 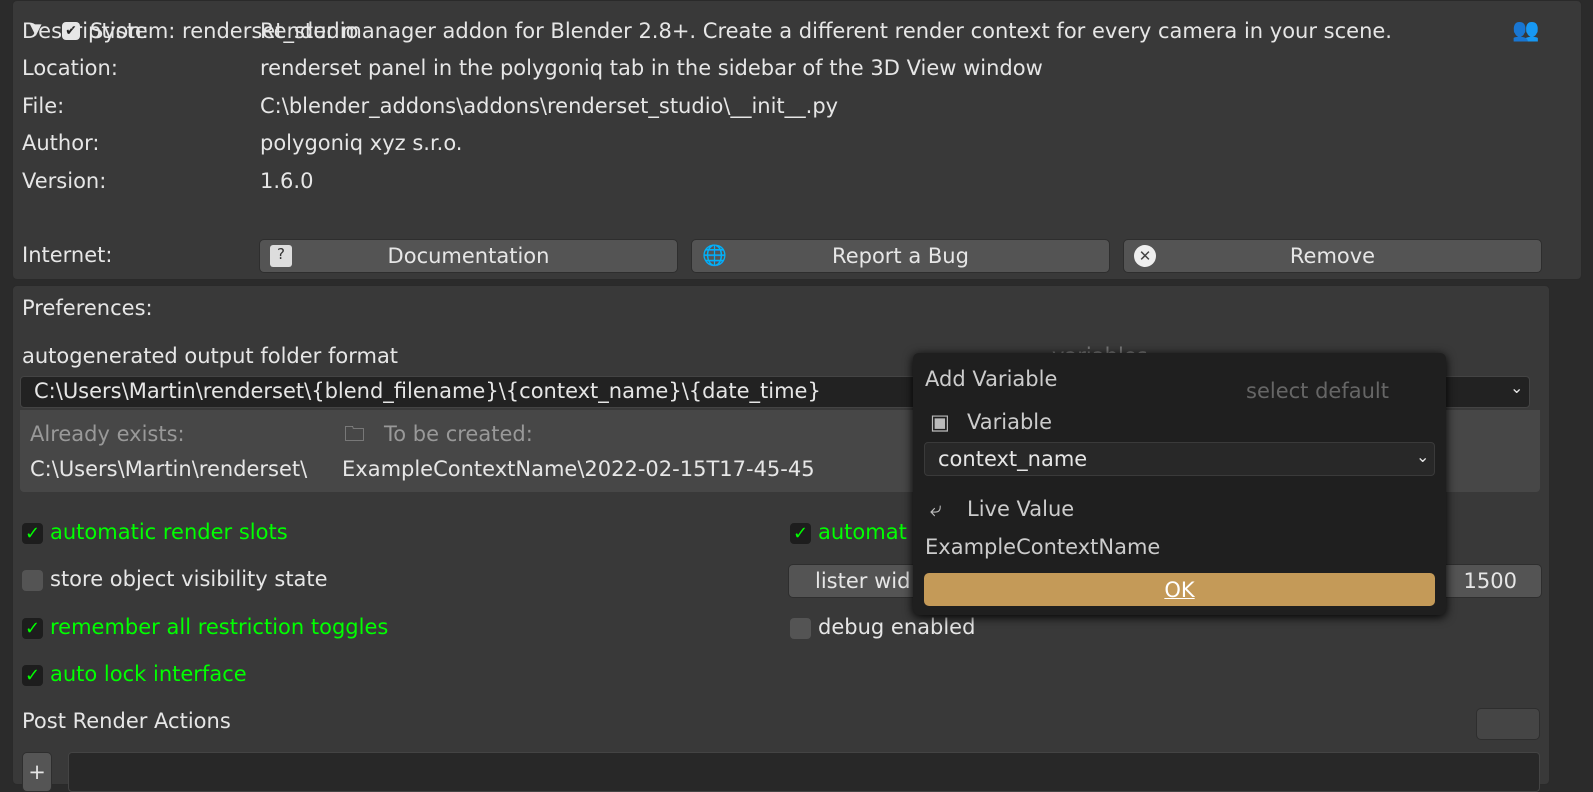 What do you see at coordinates (458, 434) in the screenshot?
I see `to-be-created-label: To be created:` at bounding box center [458, 434].